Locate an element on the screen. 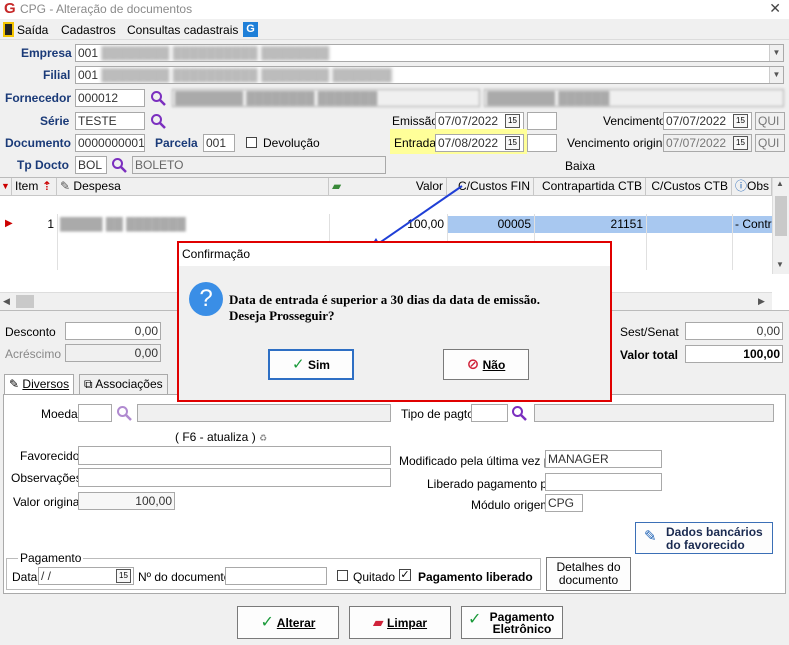 The height and width of the screenshot is (645, 789). sestsenat-field: 0,00 is located at coordinates (734, 331).